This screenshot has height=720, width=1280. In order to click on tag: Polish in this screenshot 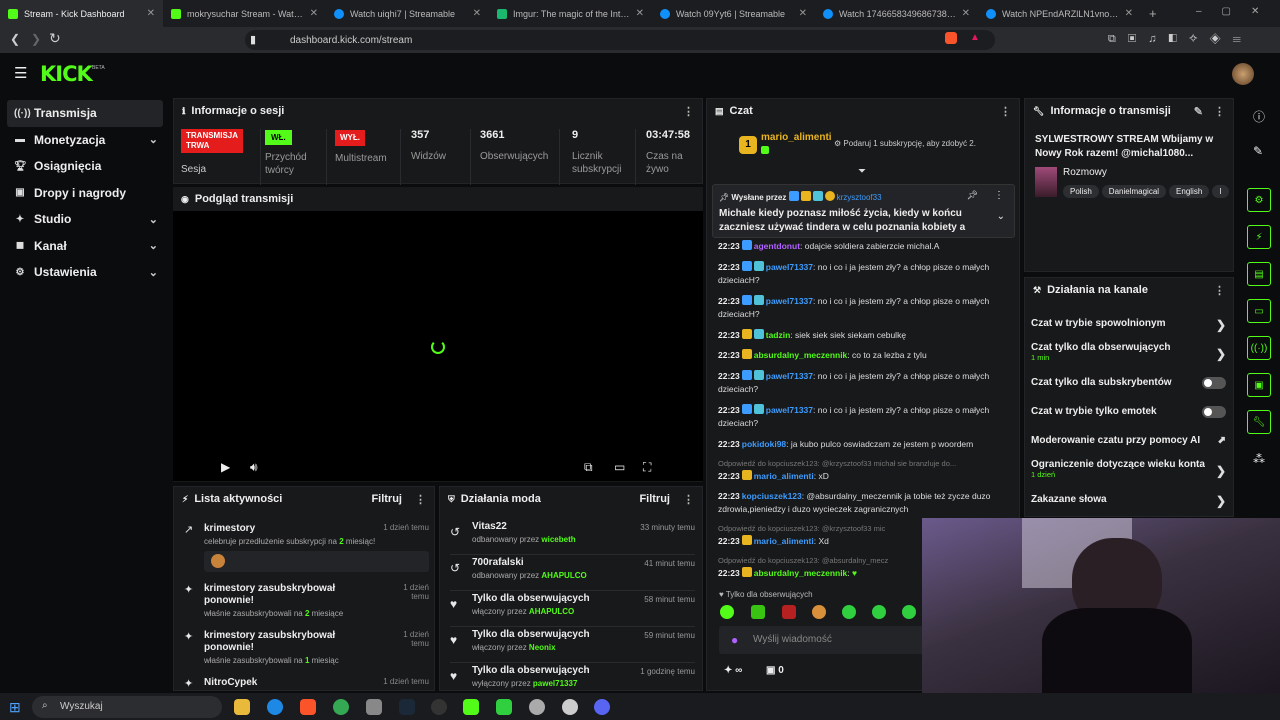, I will do `click(1081, 191)`.